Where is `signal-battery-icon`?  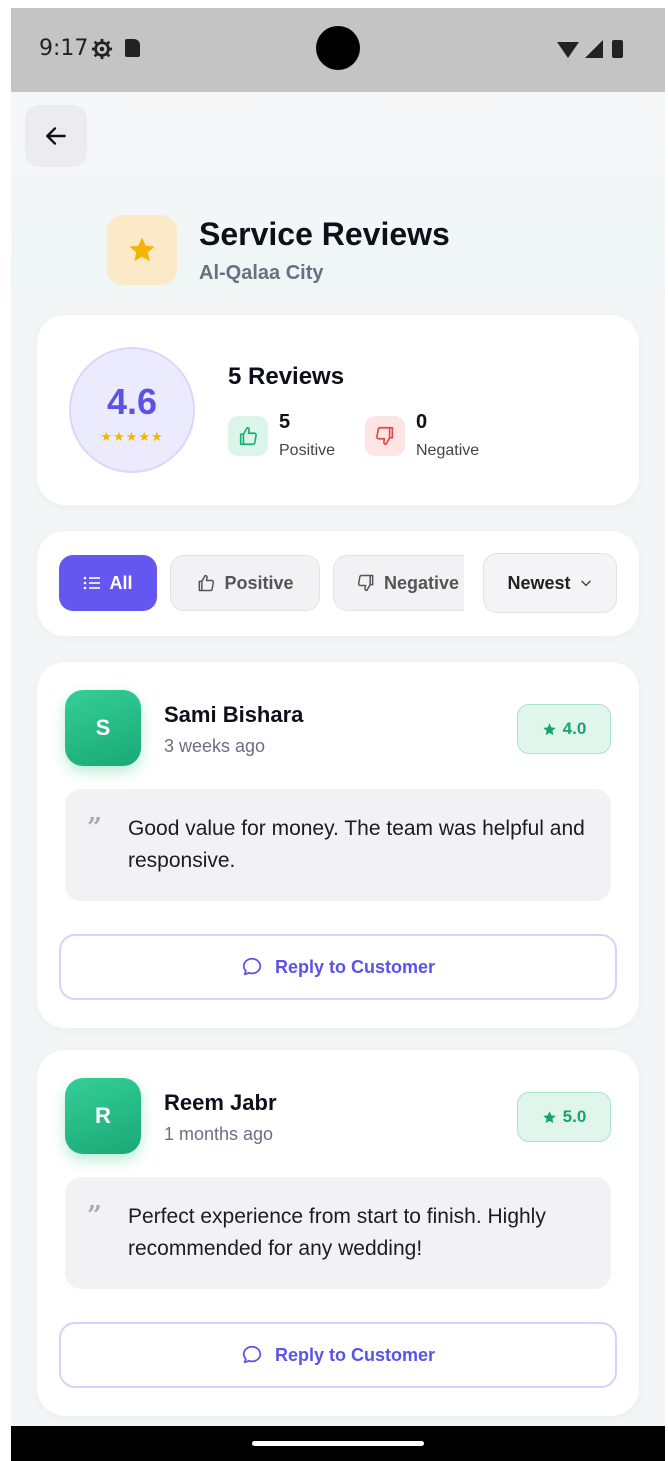
signal-battery-icon is located at coordinates (590, 49).